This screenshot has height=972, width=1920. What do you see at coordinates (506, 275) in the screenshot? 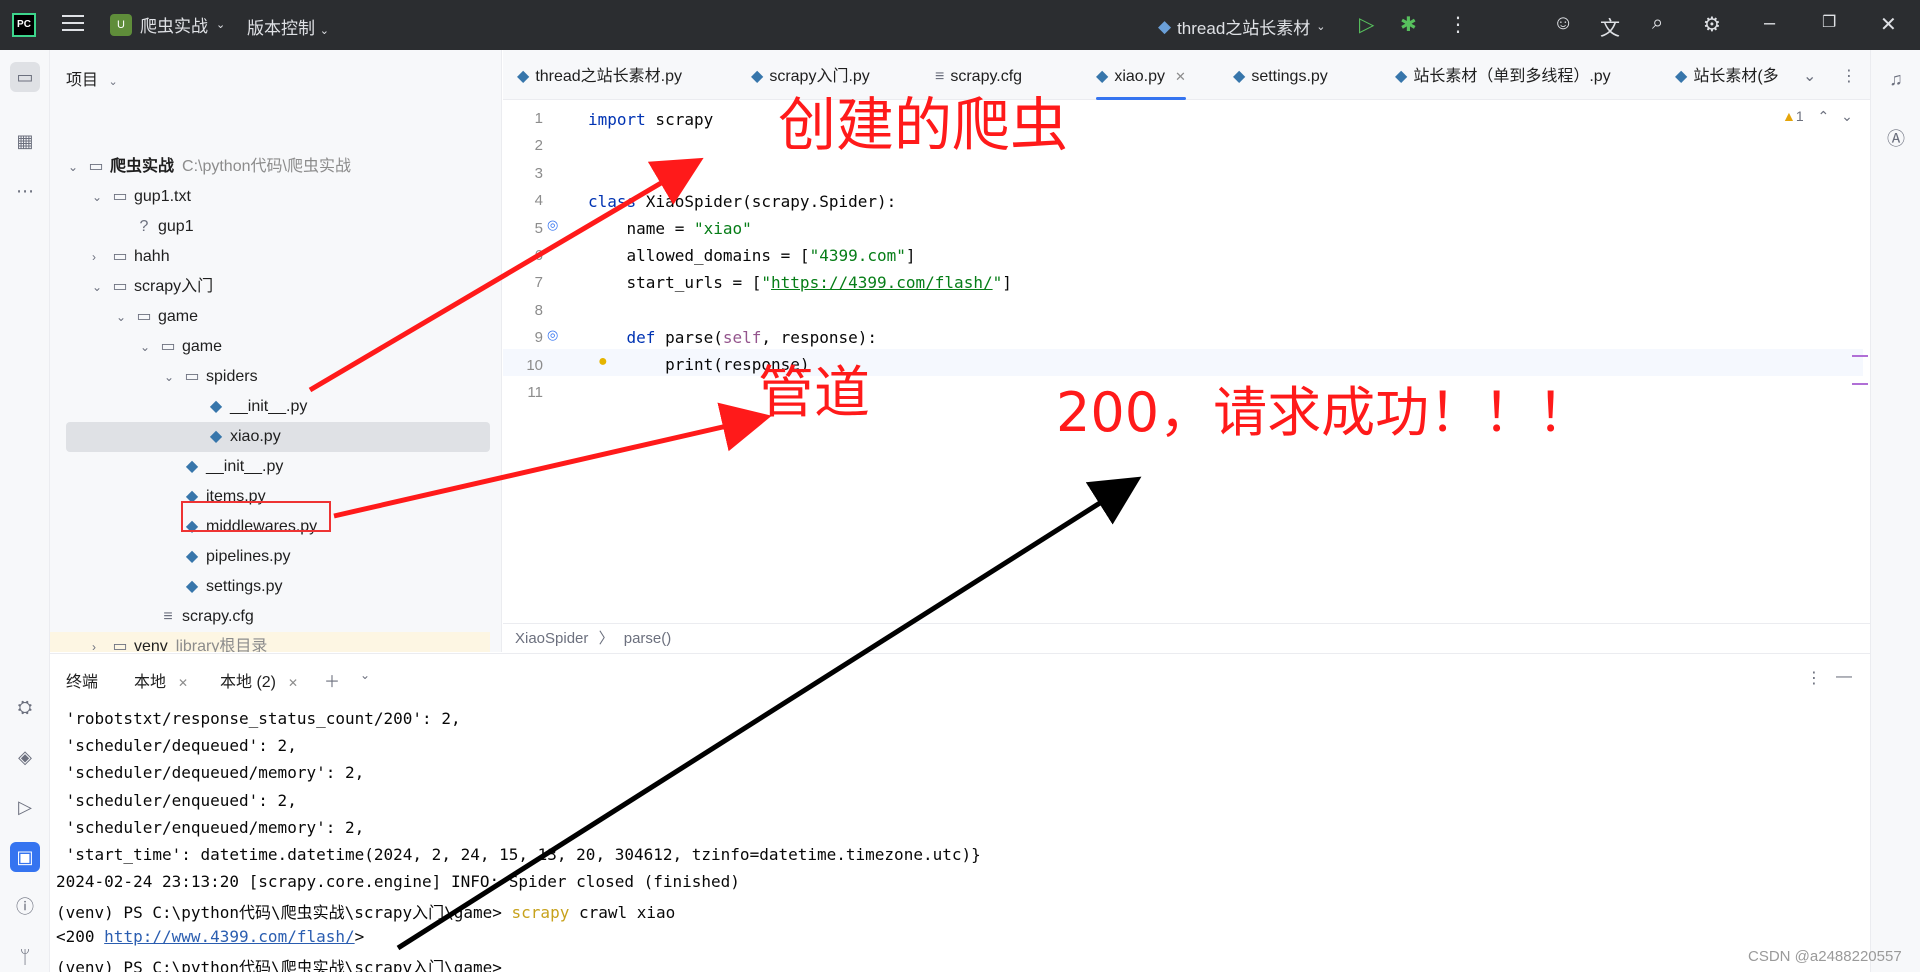
I see `arrow-to-spider` at bounding box center [506, 275].